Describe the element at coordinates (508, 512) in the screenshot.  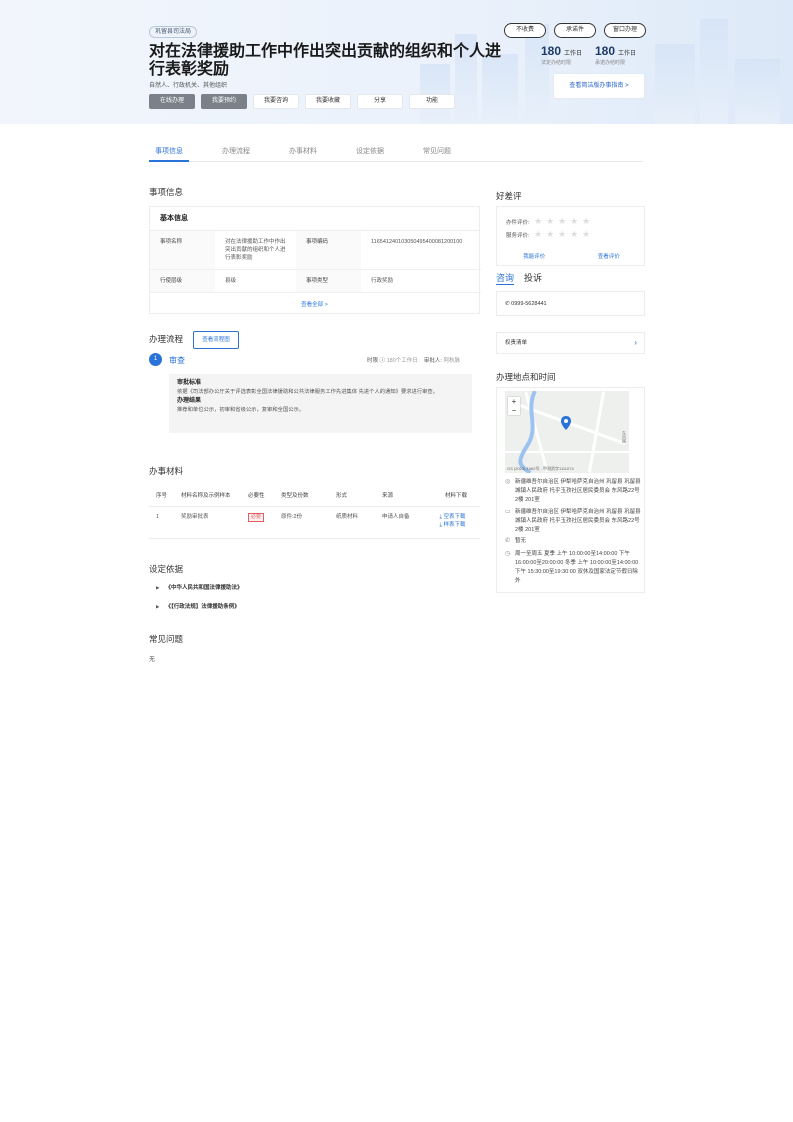
I see `window-icon: ▭` at that location.